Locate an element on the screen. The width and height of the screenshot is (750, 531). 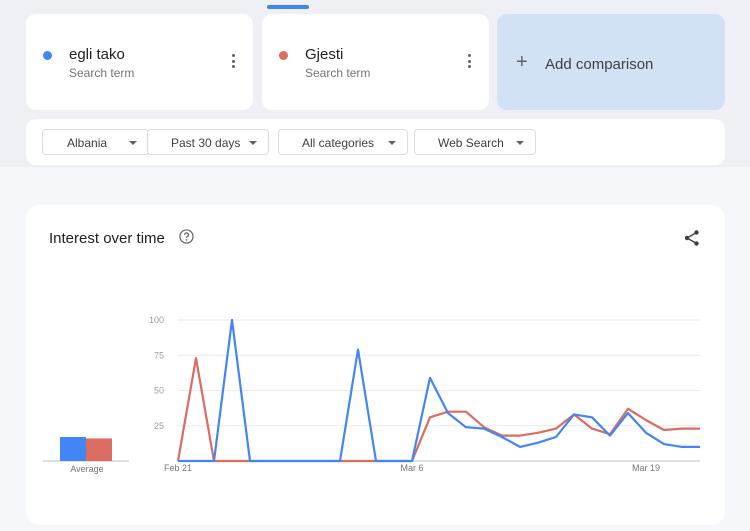
x-tick-label: Mar 6 is located at coordinates (411, 468).